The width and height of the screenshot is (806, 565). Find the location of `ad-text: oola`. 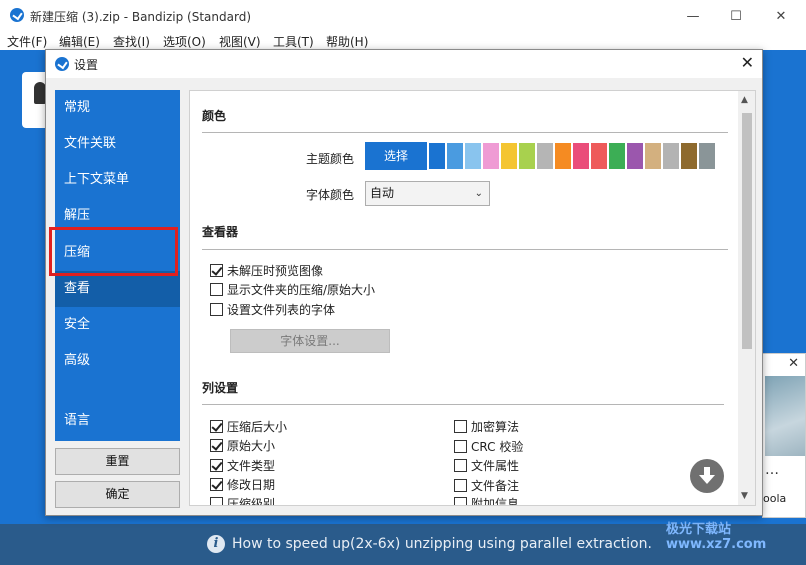

ad-text: oola is located at coordinates (775, 498).